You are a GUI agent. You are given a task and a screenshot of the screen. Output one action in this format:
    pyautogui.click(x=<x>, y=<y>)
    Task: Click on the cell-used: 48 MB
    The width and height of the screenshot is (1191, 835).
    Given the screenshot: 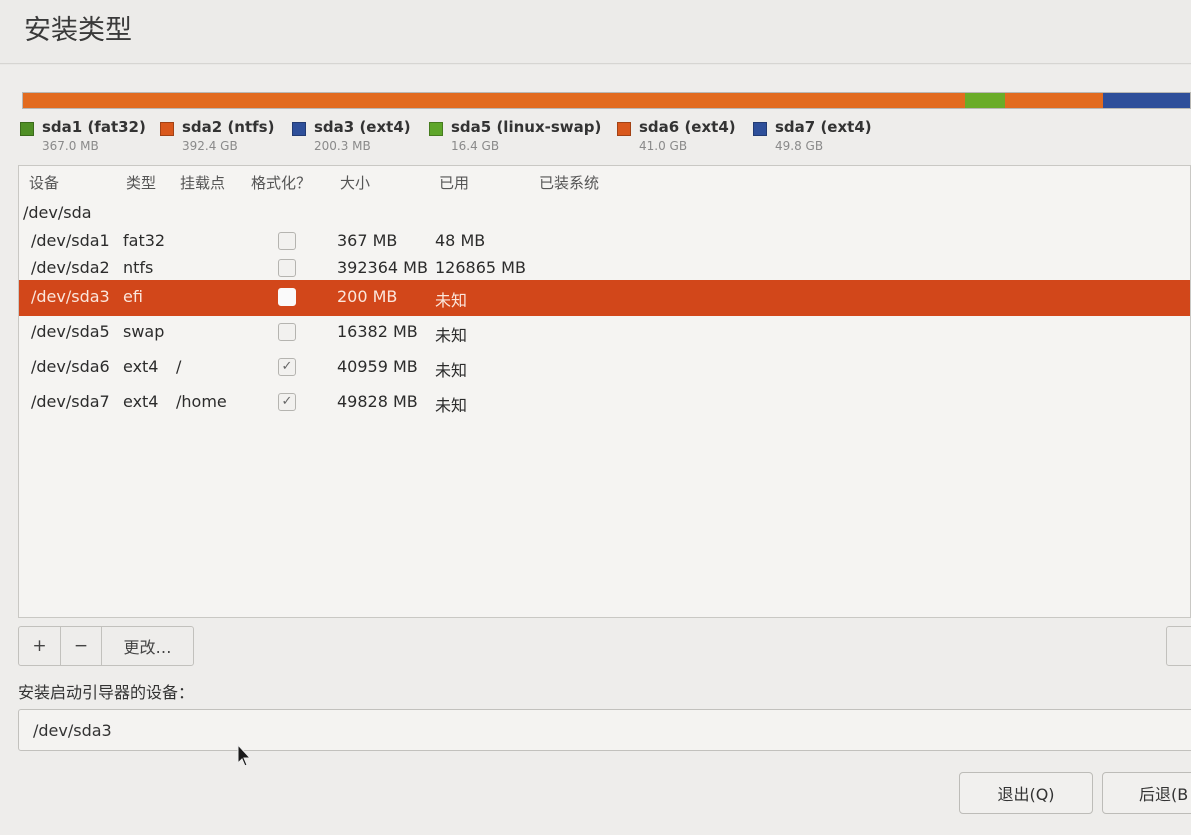 What is the action you would take?
    pyautogui.click(x=460, y=240)
    